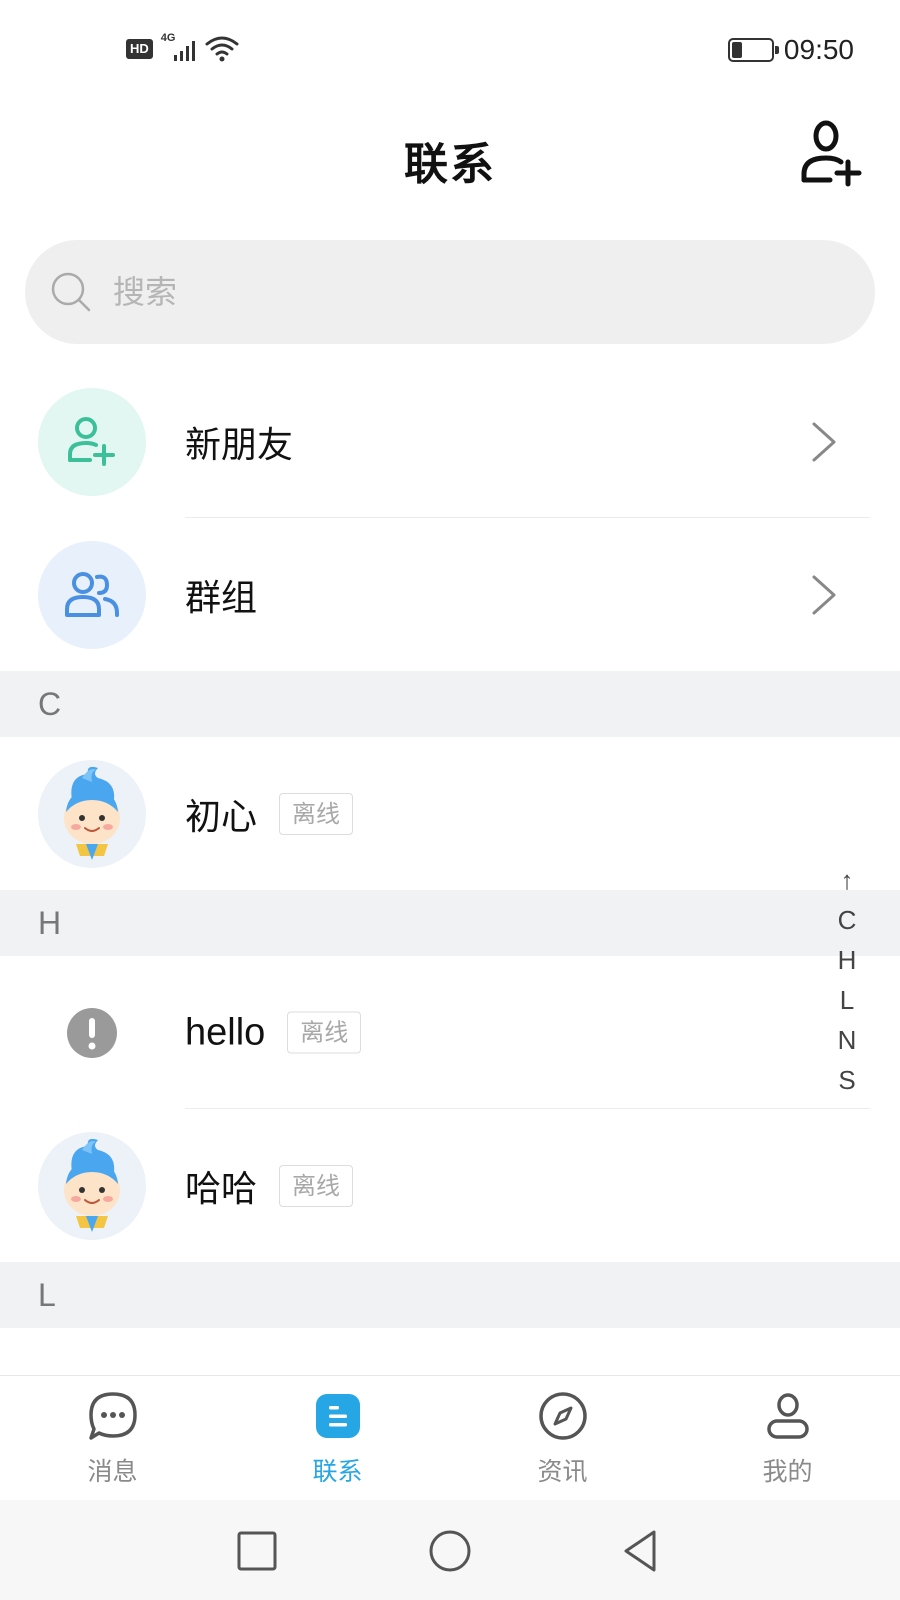 This screenshot has width=900, height=1600. Describe the element at coordinates (71, 292) in the screenshot. I see `search-icon` at that location.